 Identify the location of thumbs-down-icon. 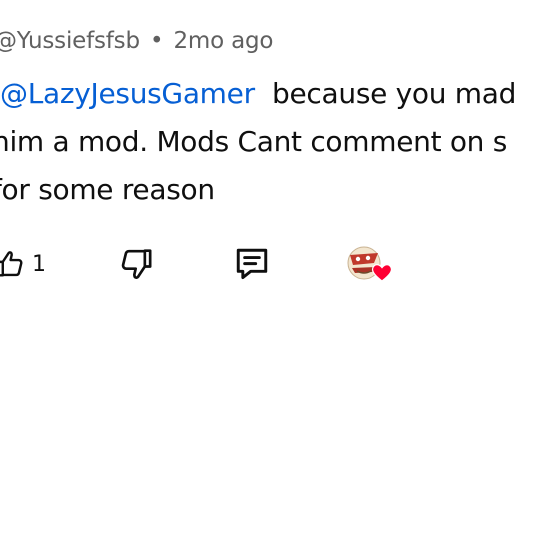
(136, 264).